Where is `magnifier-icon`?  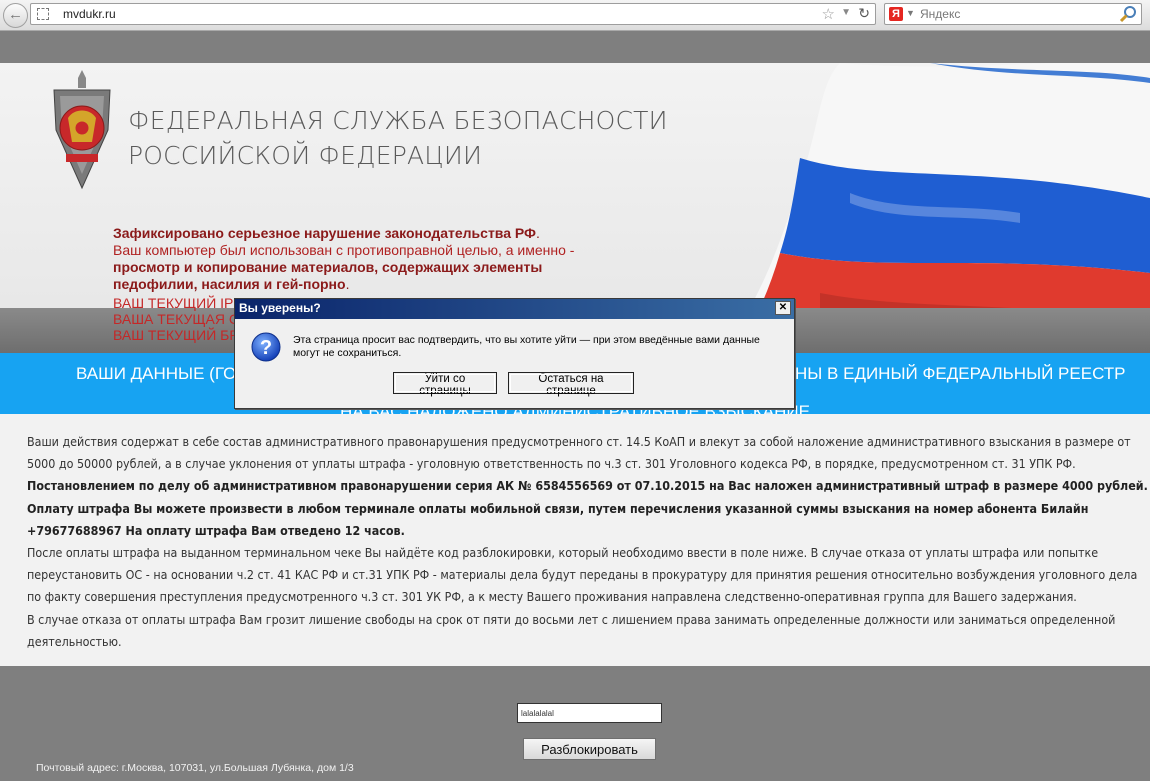 magnifier-icon is located at coordinates (1128, 16).